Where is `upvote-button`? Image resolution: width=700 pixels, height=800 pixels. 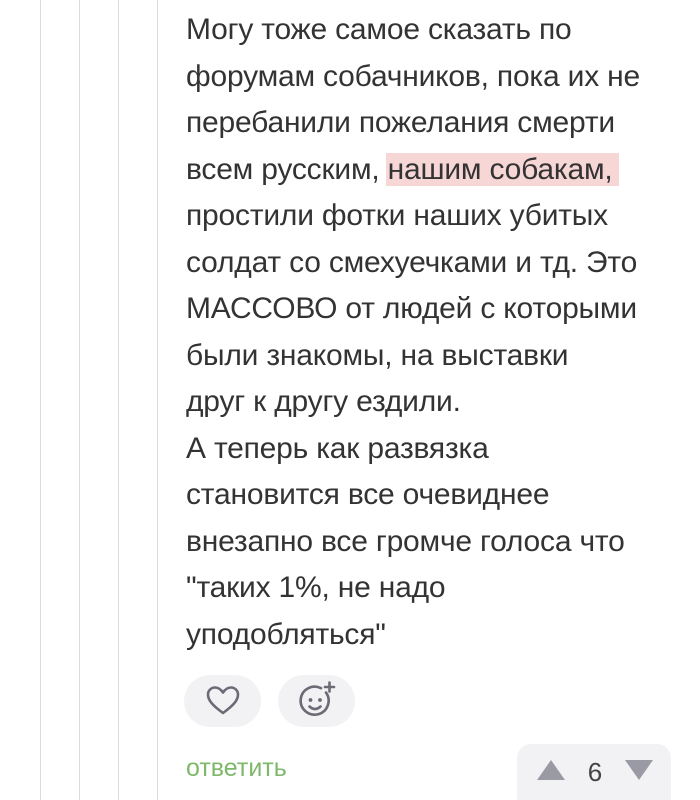
upvote-button is located at coordinates (551, 772).